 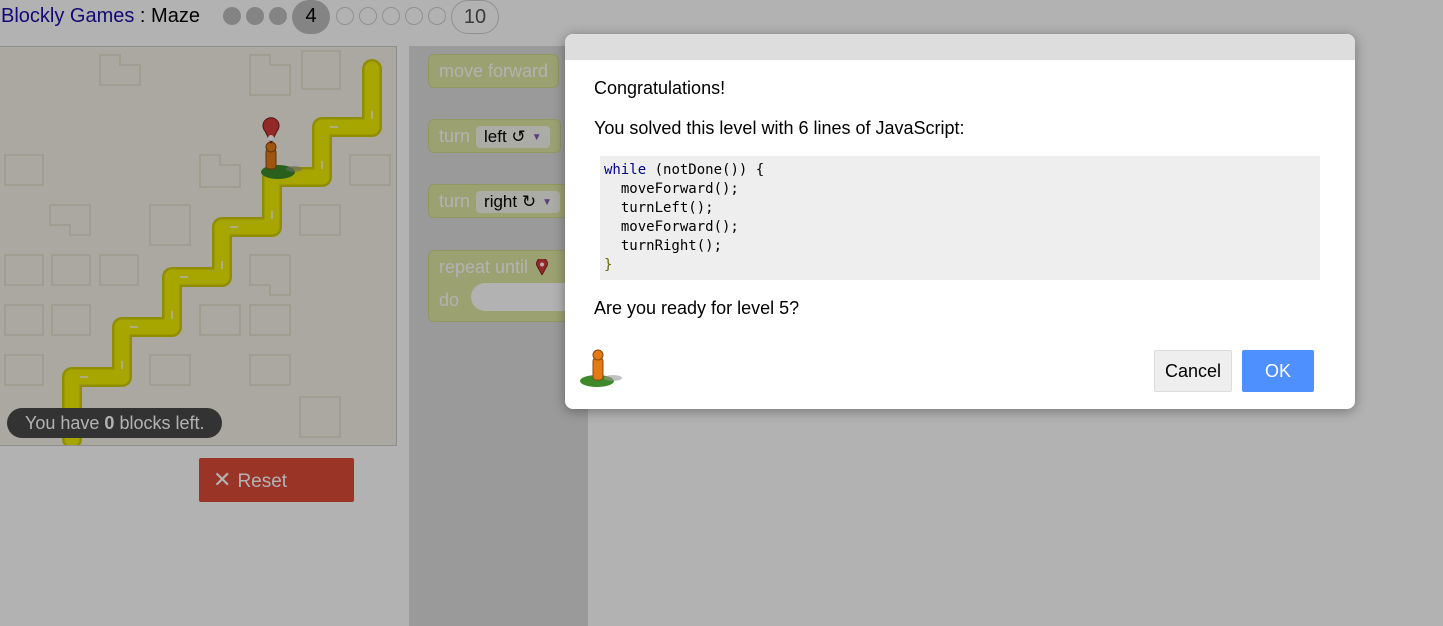 I want to click on pegman-icon, so click(x=601, y=368).